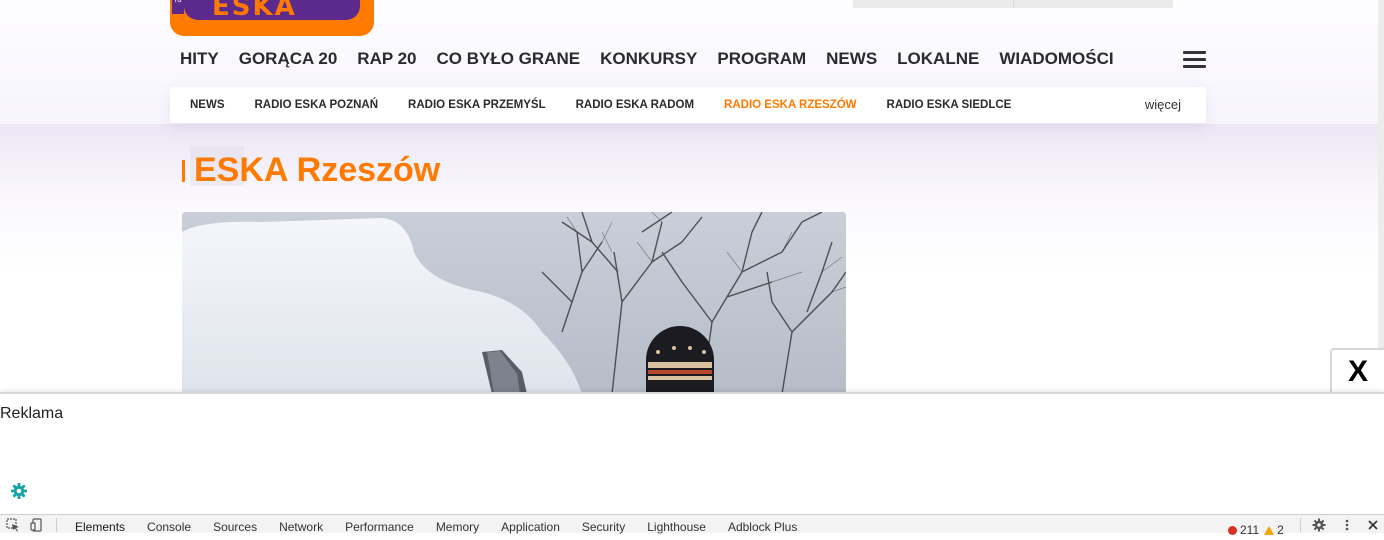 This screenshot has width=1384, height=540. What do you see at coordinates (19, 491) in the screenshot?
I see `gear-icon` at bounding box center [19, 491].